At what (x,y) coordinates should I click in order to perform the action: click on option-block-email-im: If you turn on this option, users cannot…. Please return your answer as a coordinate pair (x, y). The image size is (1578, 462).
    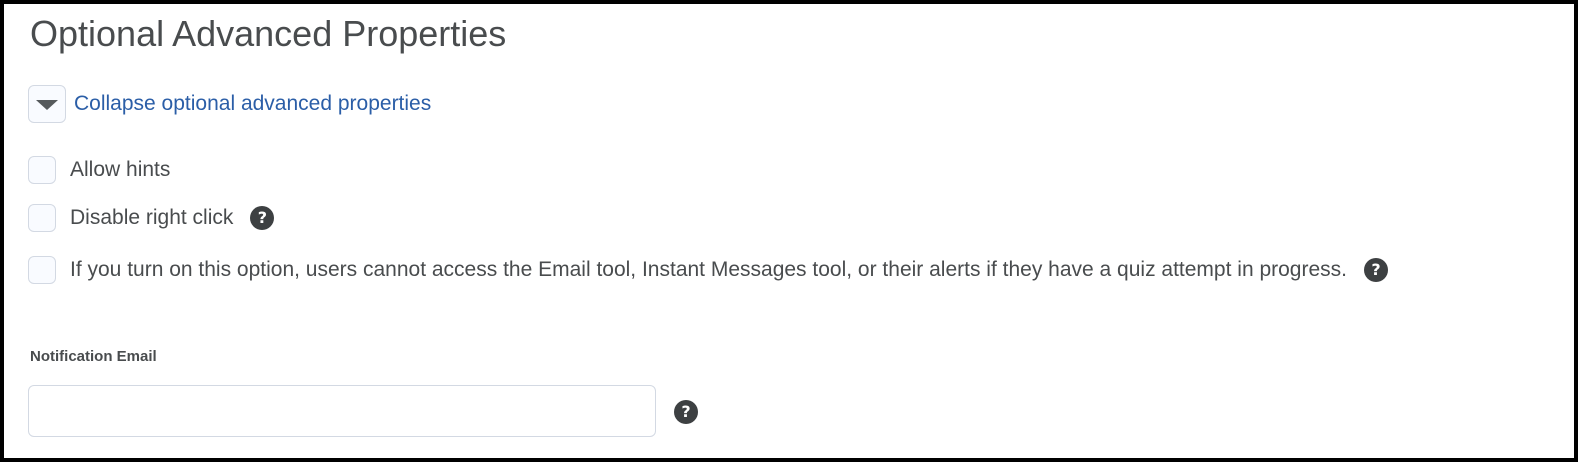
    Looking at the image, I should click on (708, 270).